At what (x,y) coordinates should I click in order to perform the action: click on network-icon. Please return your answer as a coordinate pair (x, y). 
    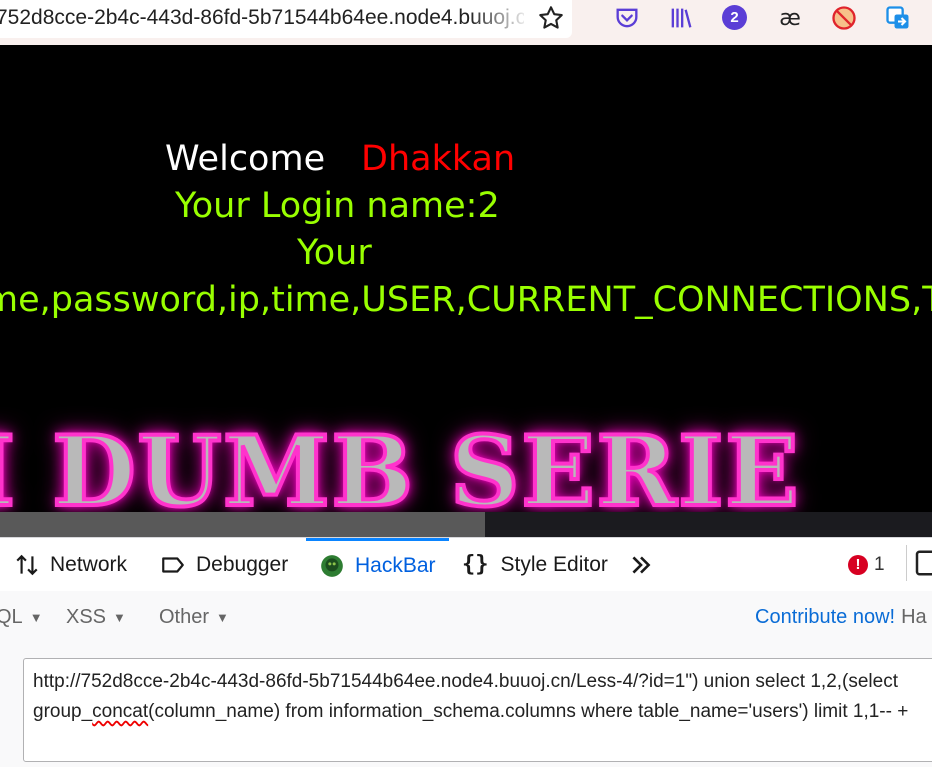
    Looking at the image, I should click on (27, 564).